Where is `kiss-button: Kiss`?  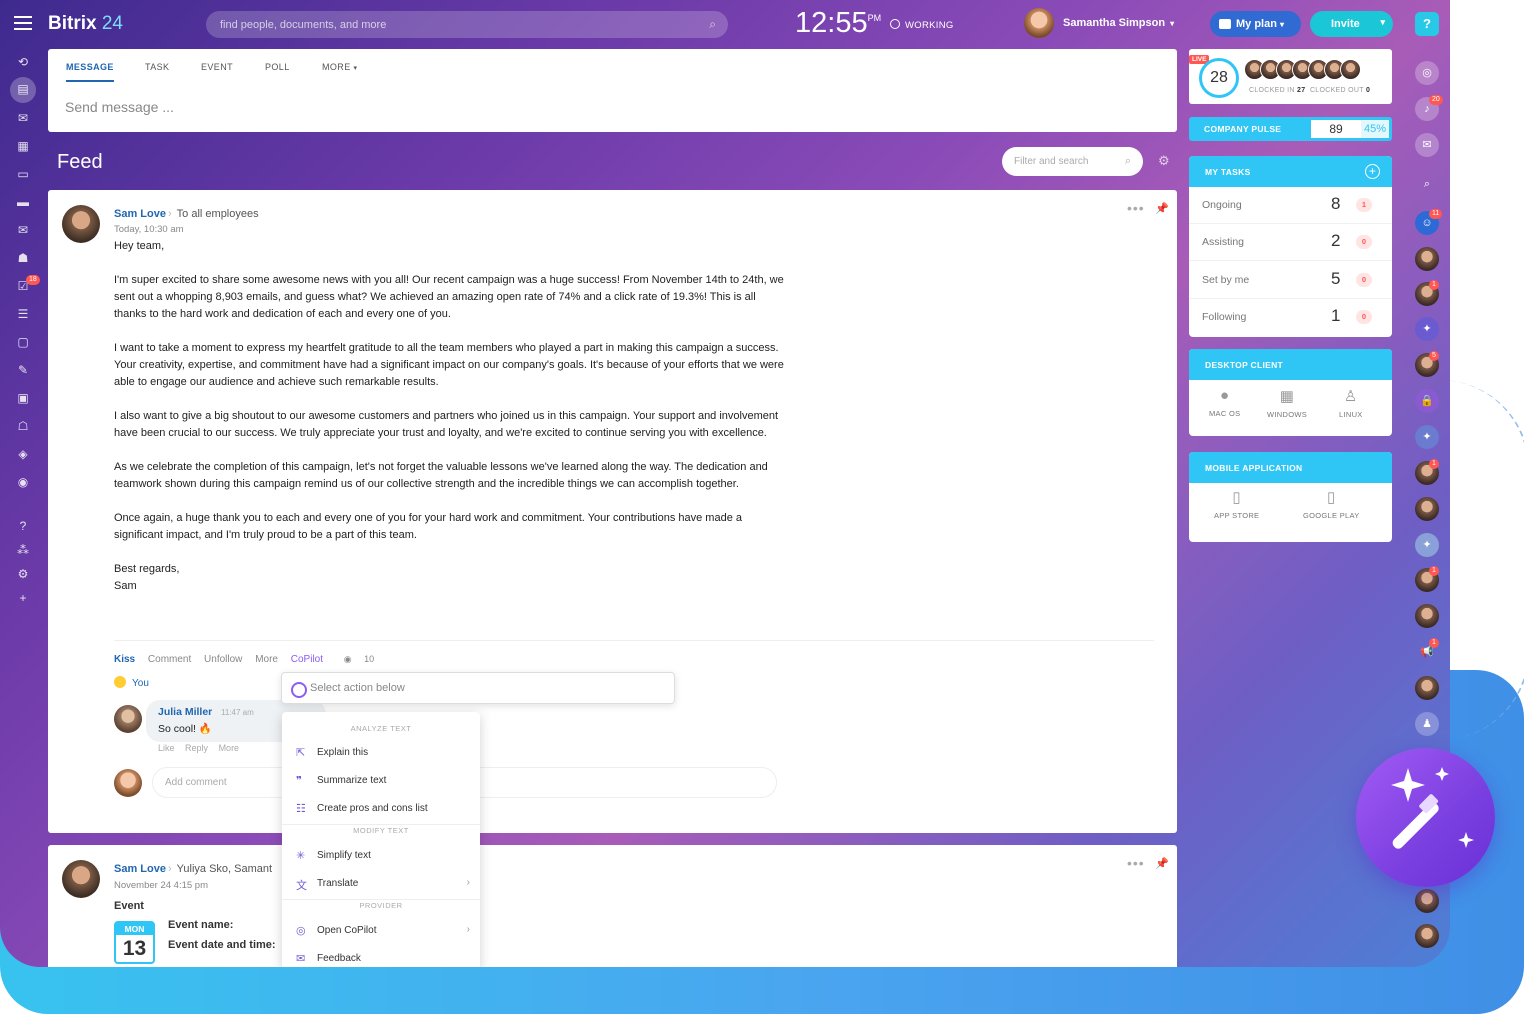
kiss-button: Kiss is located at coordinates (124, 659).